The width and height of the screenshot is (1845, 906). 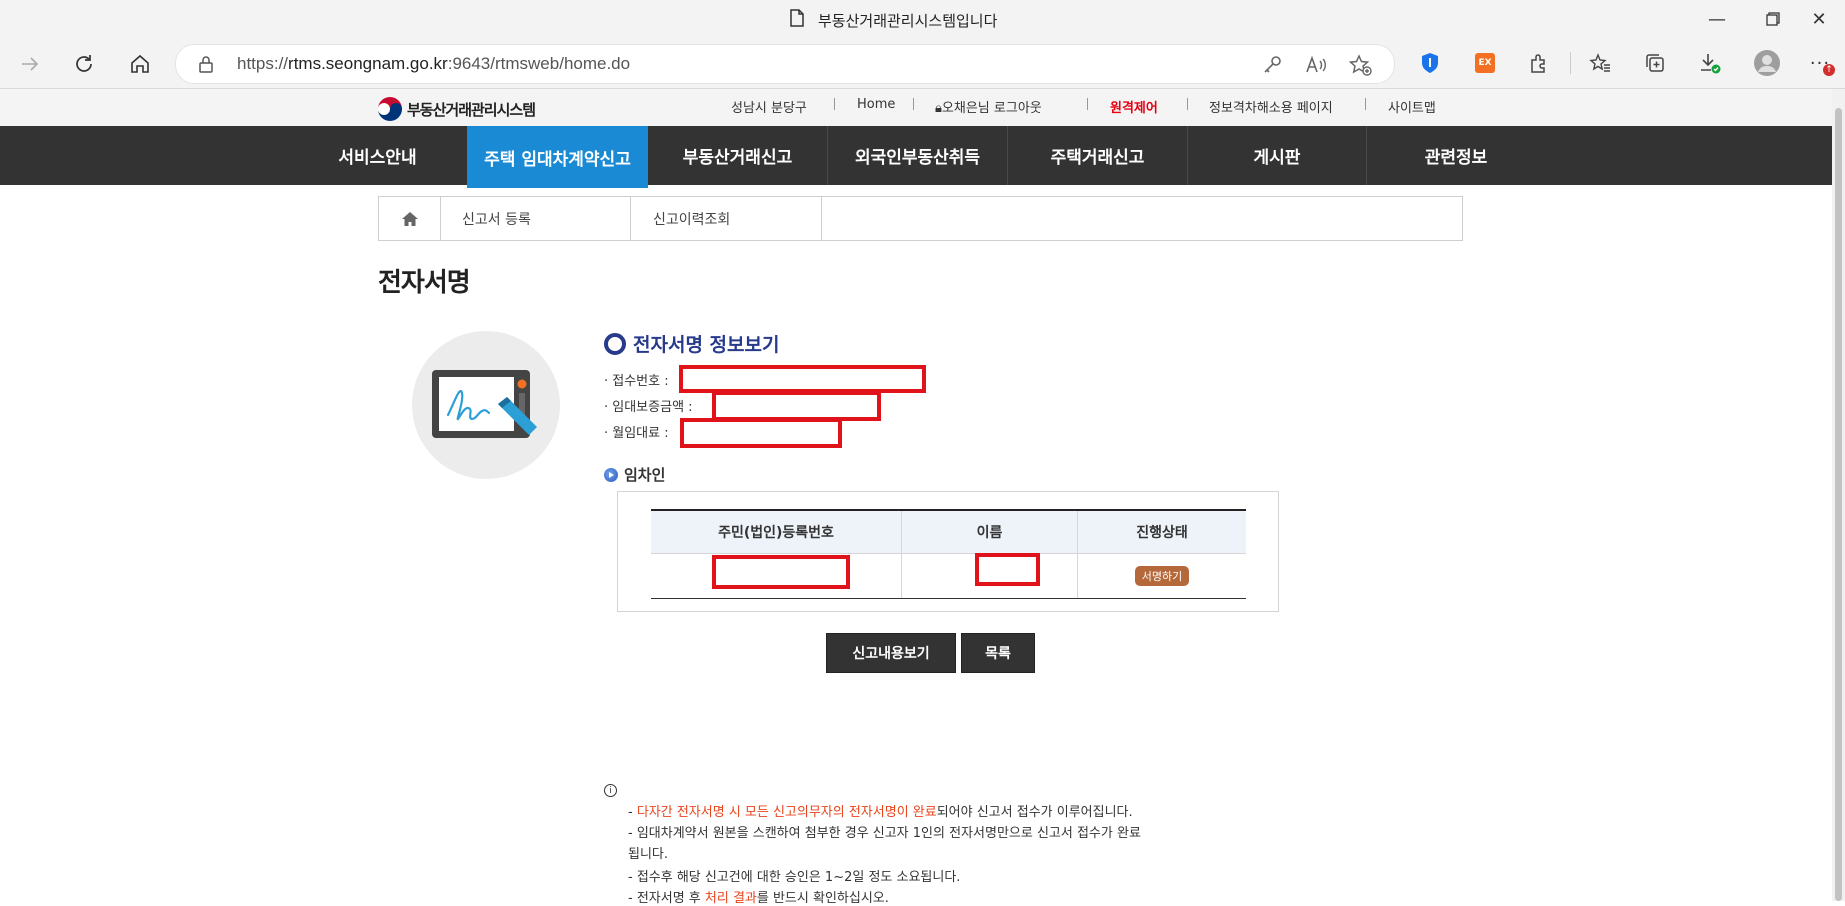 I want to click on section-title: 전자서명 정보보기, so click(x=691, y=343).